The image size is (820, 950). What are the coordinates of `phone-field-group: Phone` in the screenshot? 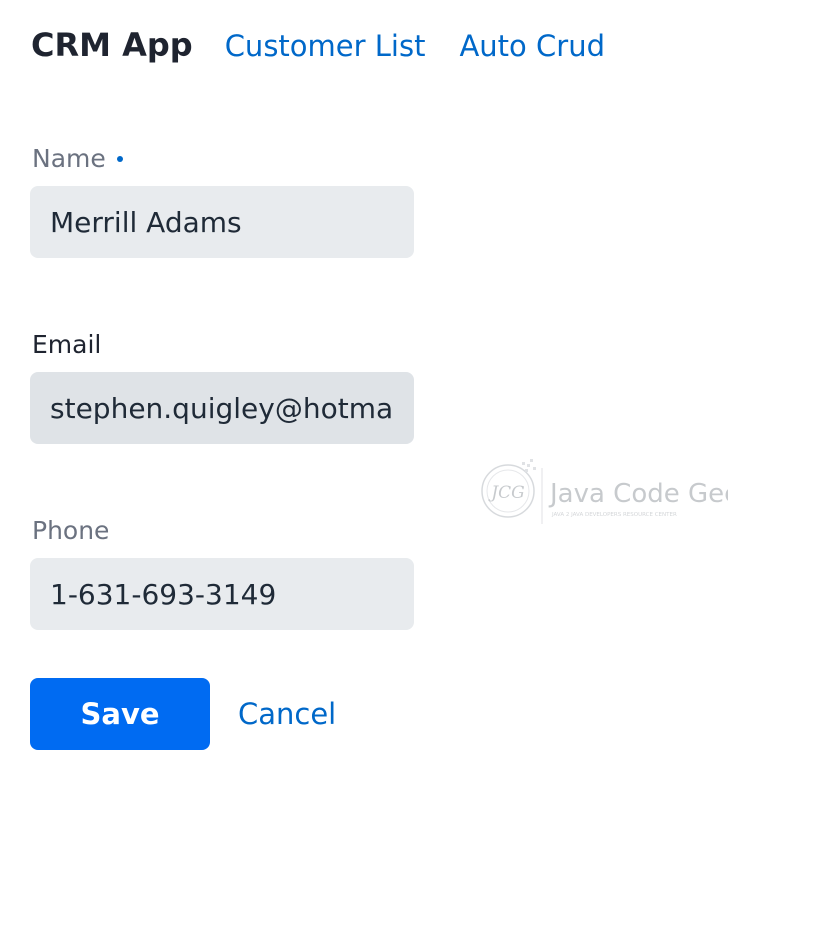 It's located at (222, 571).